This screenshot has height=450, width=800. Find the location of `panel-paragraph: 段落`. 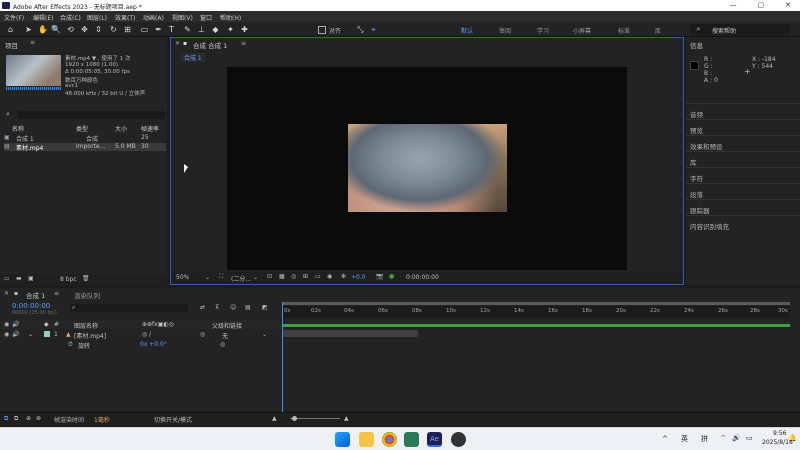

panel-paragraph: 段落 is located at coordinates (696, 194).